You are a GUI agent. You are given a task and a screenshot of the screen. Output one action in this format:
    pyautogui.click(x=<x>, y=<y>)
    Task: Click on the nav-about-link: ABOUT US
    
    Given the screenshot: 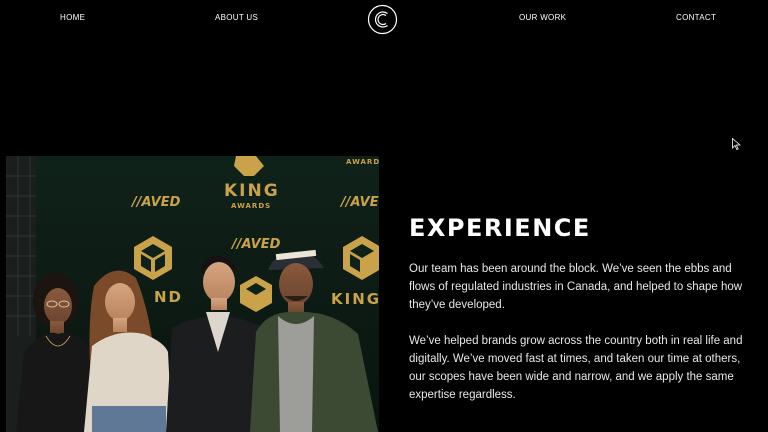 What is the action you would take?
    pyautogui.click(x=236, y=17)
    